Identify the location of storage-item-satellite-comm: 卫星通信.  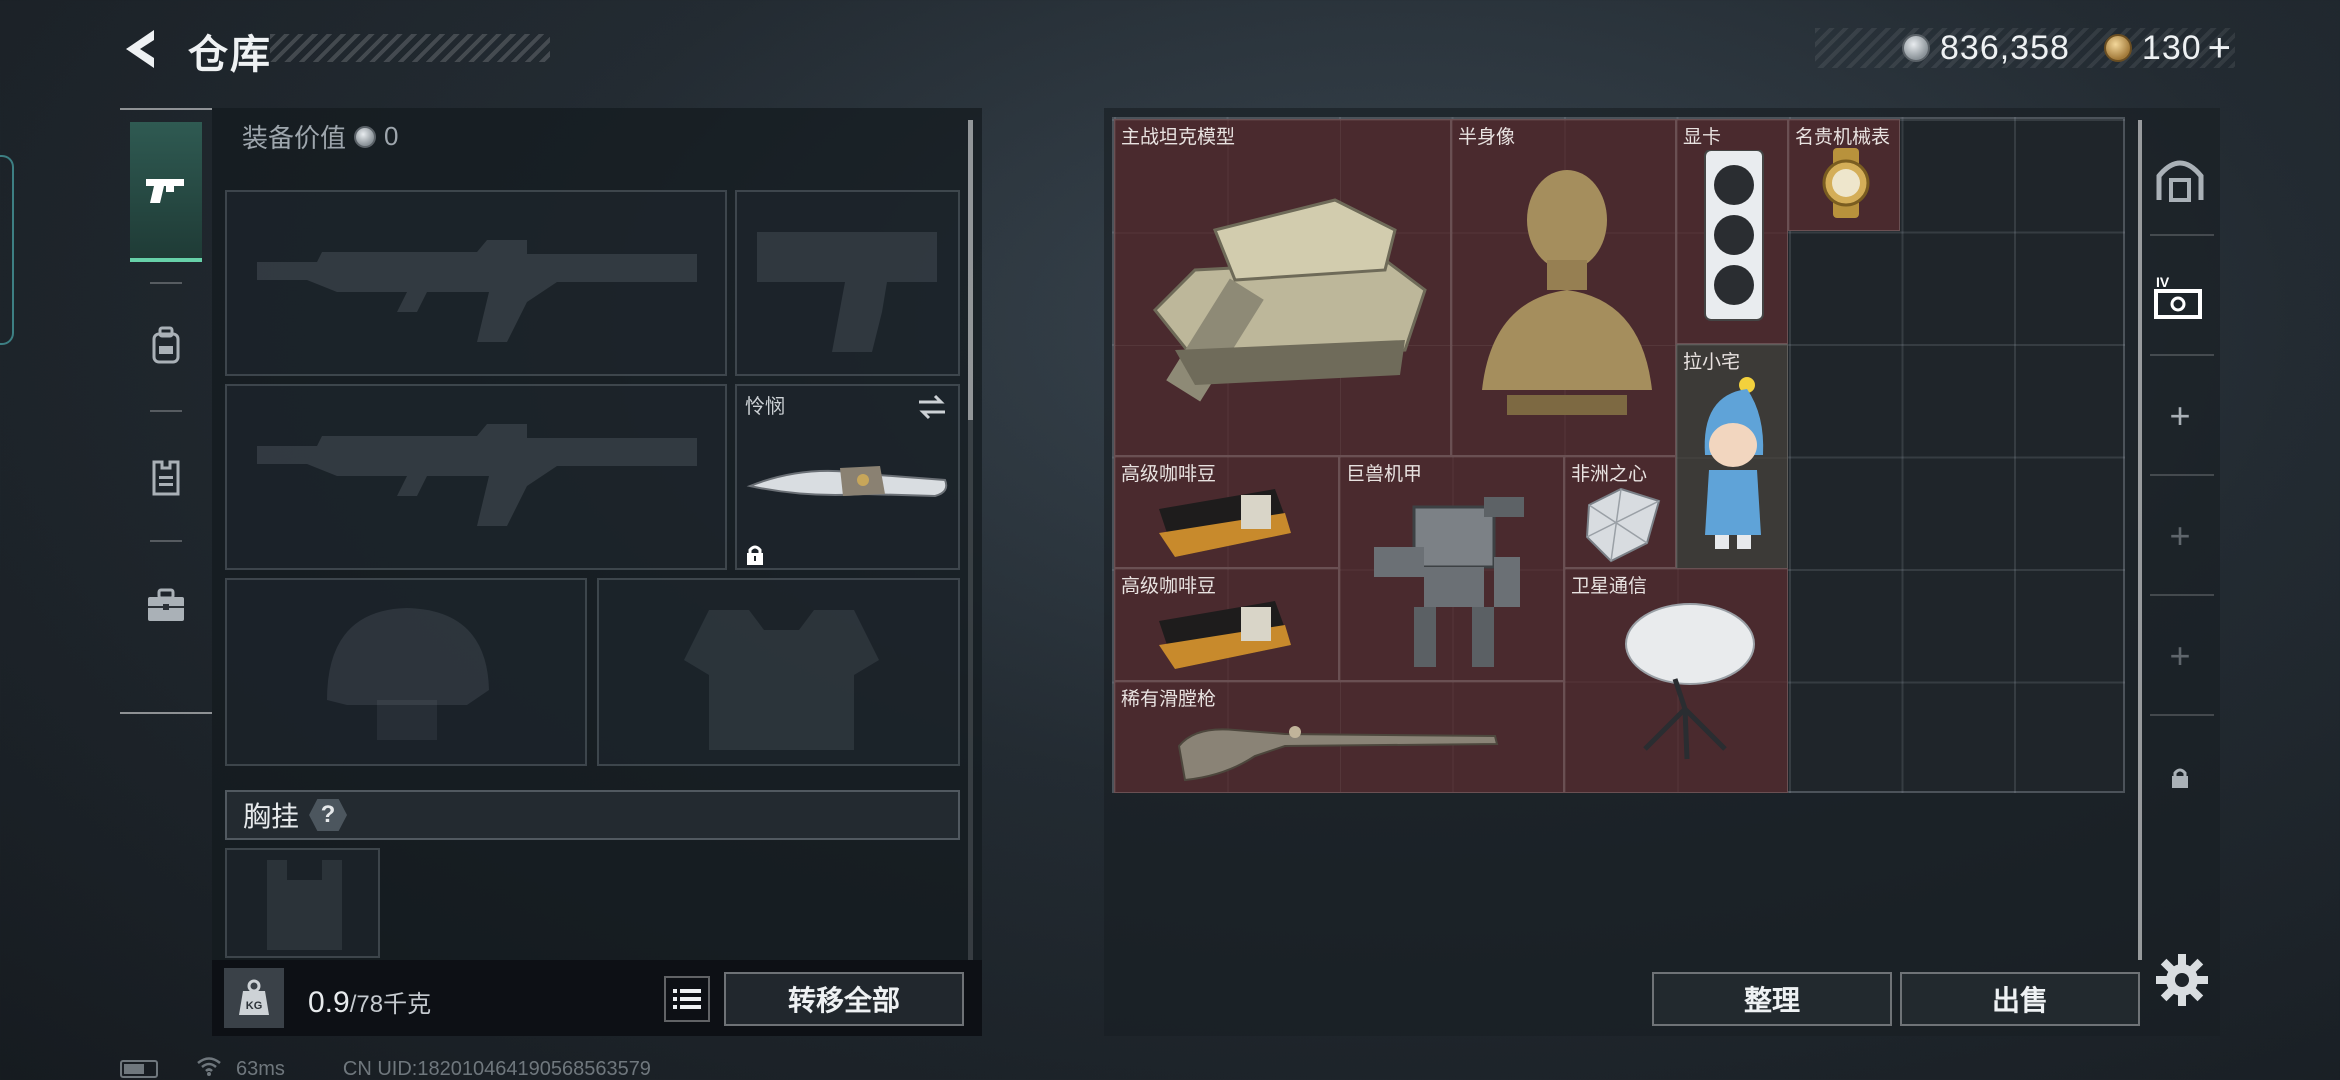
(1676, 680).